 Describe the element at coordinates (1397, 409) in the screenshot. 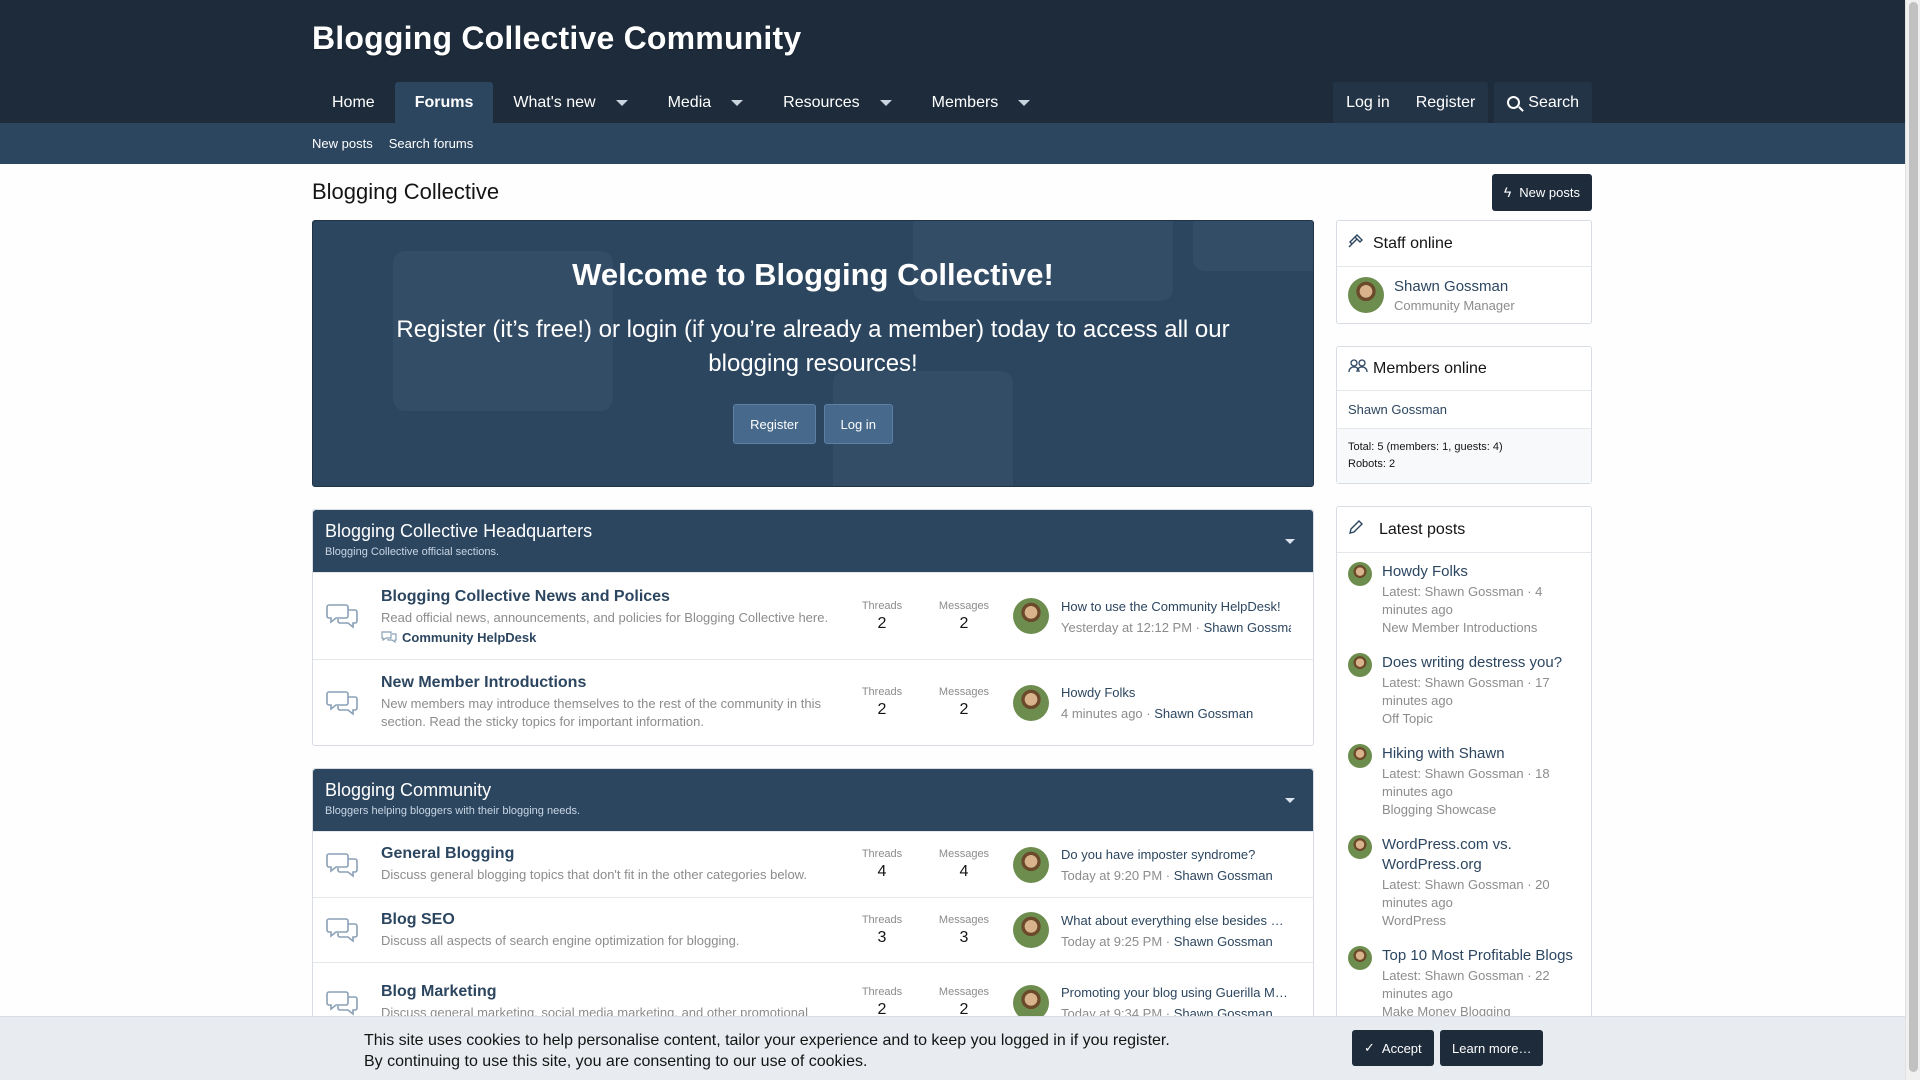

I see `online-member-link: Shawn Gossman` at that location.